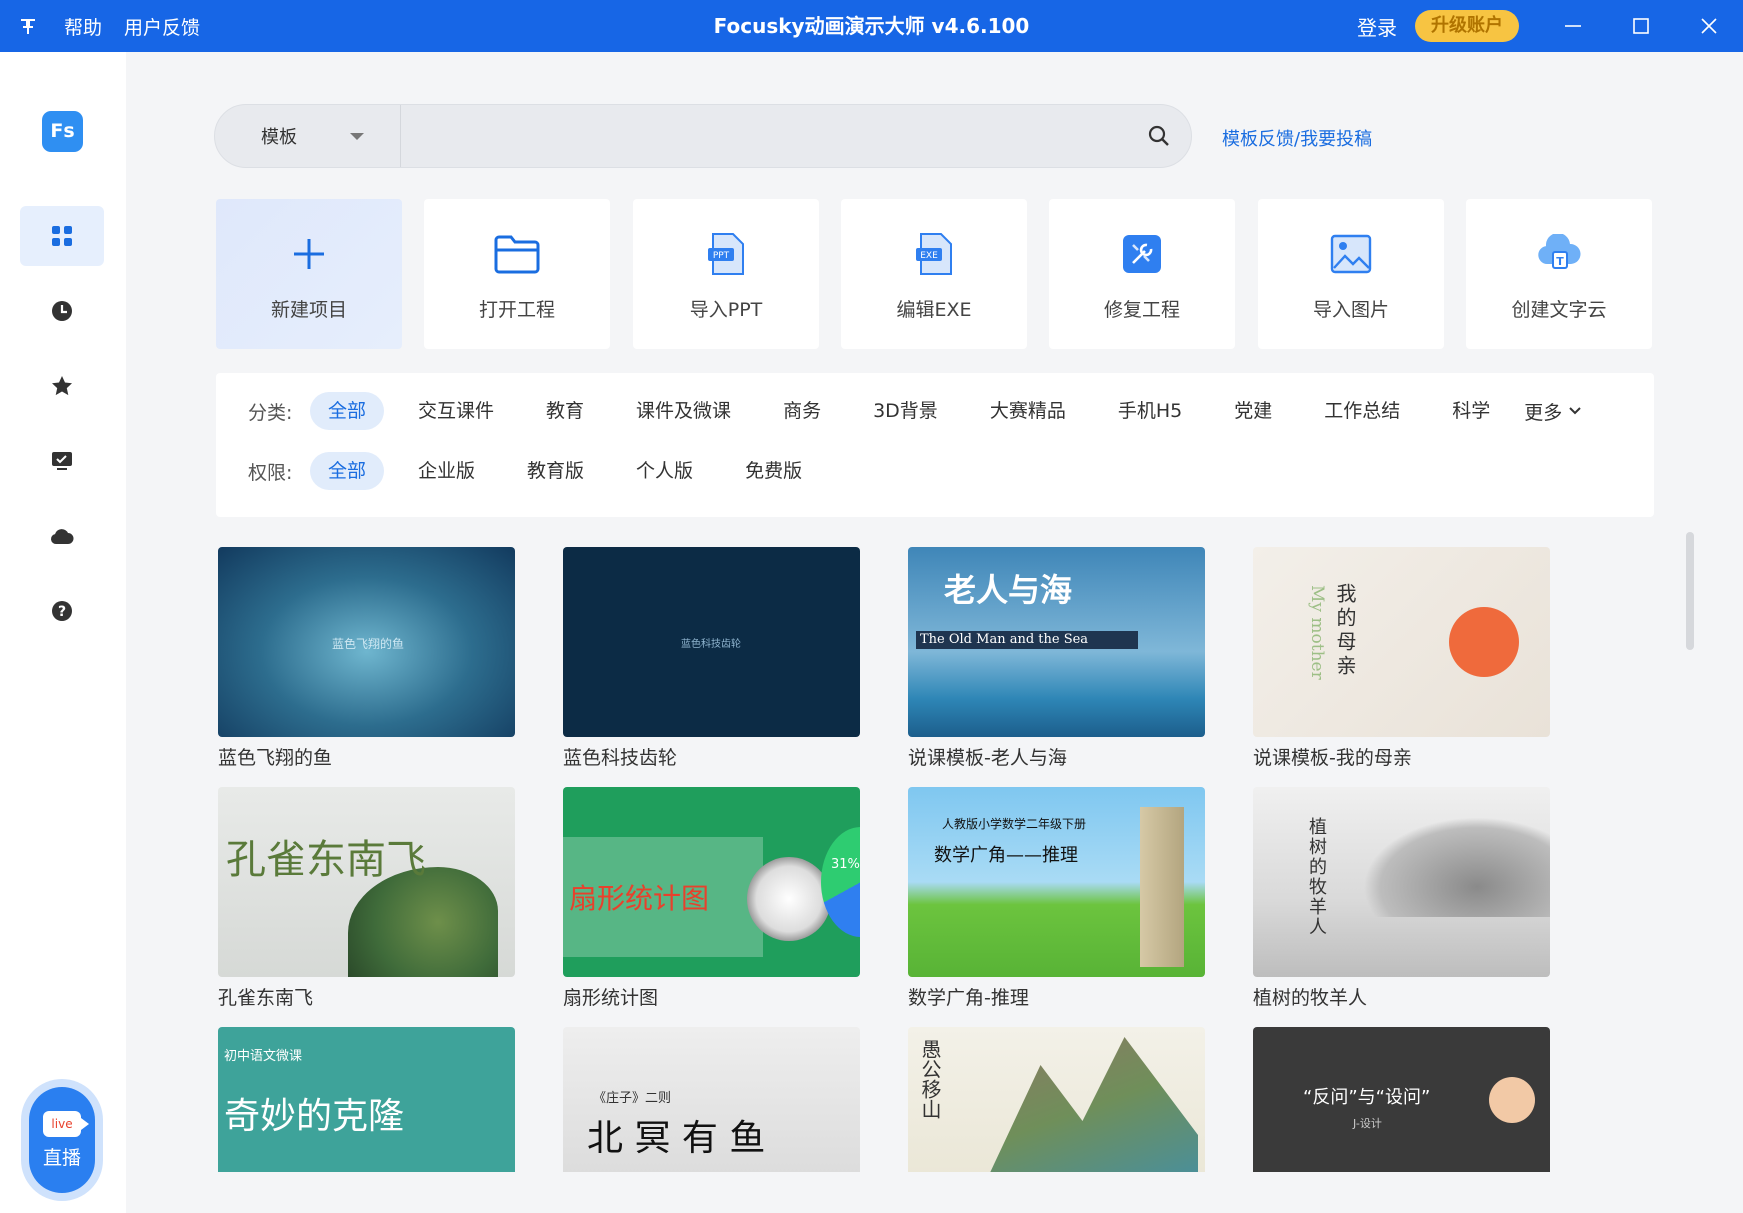 This screenshot has width=1743, height=1213. Describe the element at coordinates (1028, 411) in the screenshot. I see `category-chip: 大赛精品` at that location.